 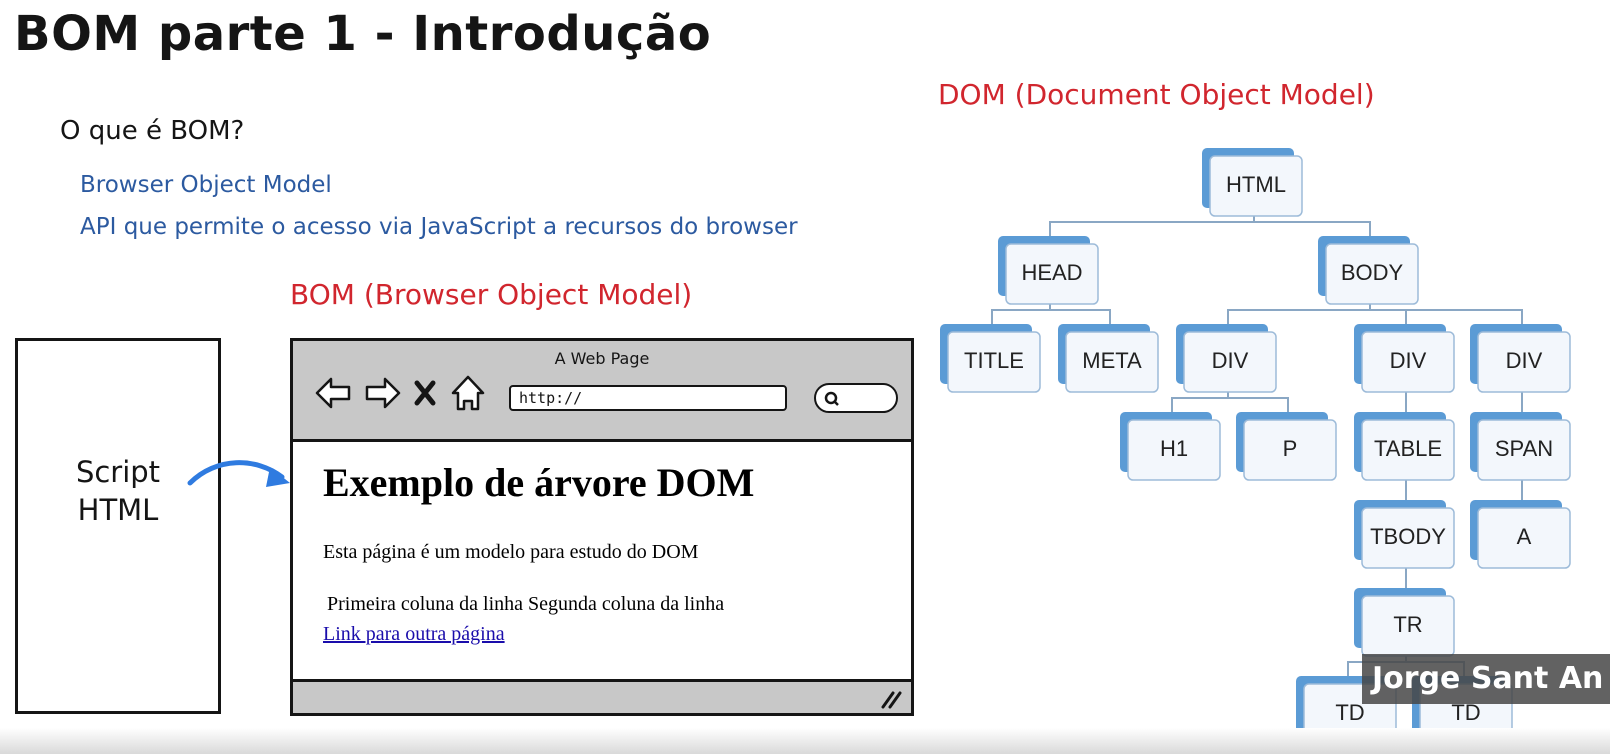 I want to click on dom-node-head-label: HEAD, so click(x=1051, y=272).